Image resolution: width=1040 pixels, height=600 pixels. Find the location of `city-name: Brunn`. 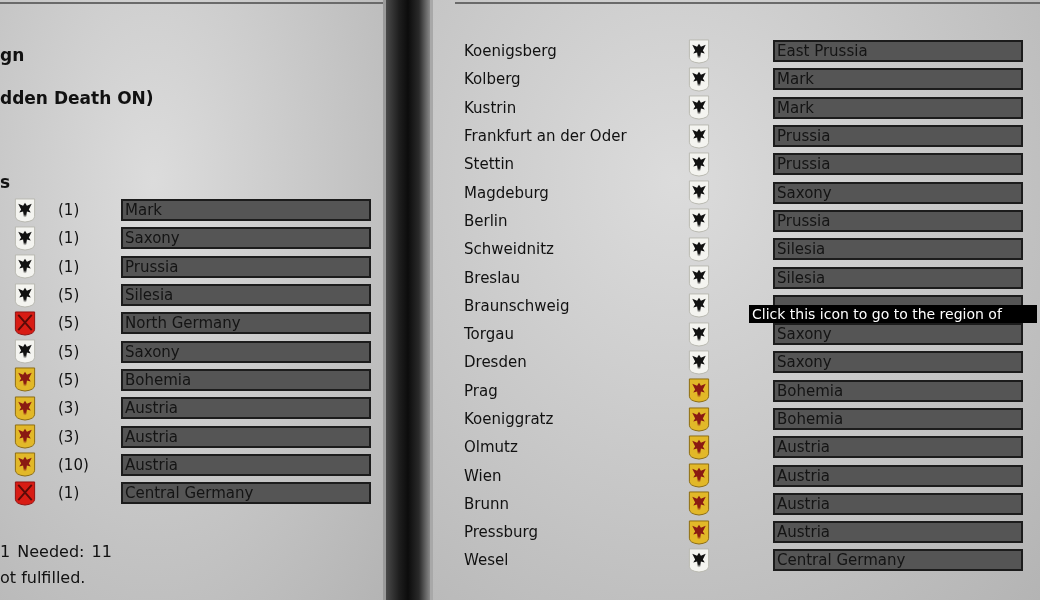

city-name: Brunn is located at coordinates (487, 503).